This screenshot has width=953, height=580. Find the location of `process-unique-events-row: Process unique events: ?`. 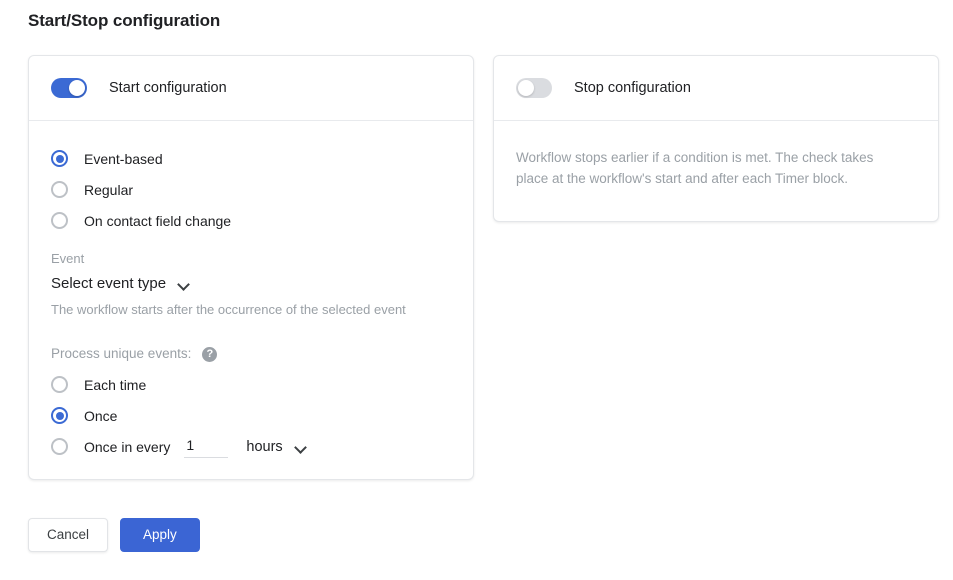

process-unique-events-row: Process unique events: ? is located at coordinates (251, 354).